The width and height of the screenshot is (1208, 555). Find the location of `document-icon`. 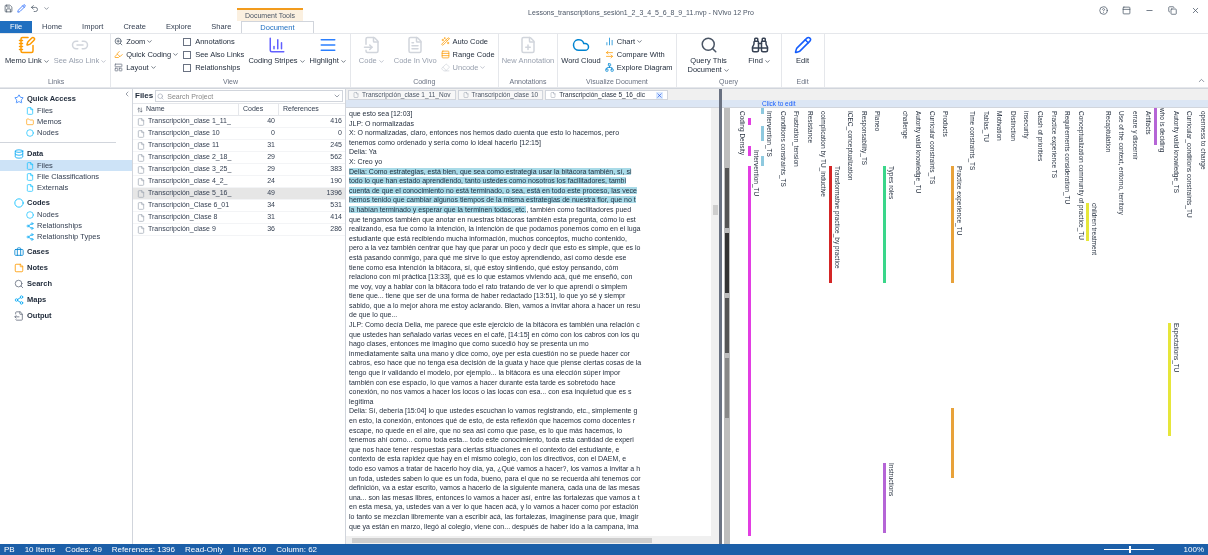

document-icon is located at coordinates (415, 45).